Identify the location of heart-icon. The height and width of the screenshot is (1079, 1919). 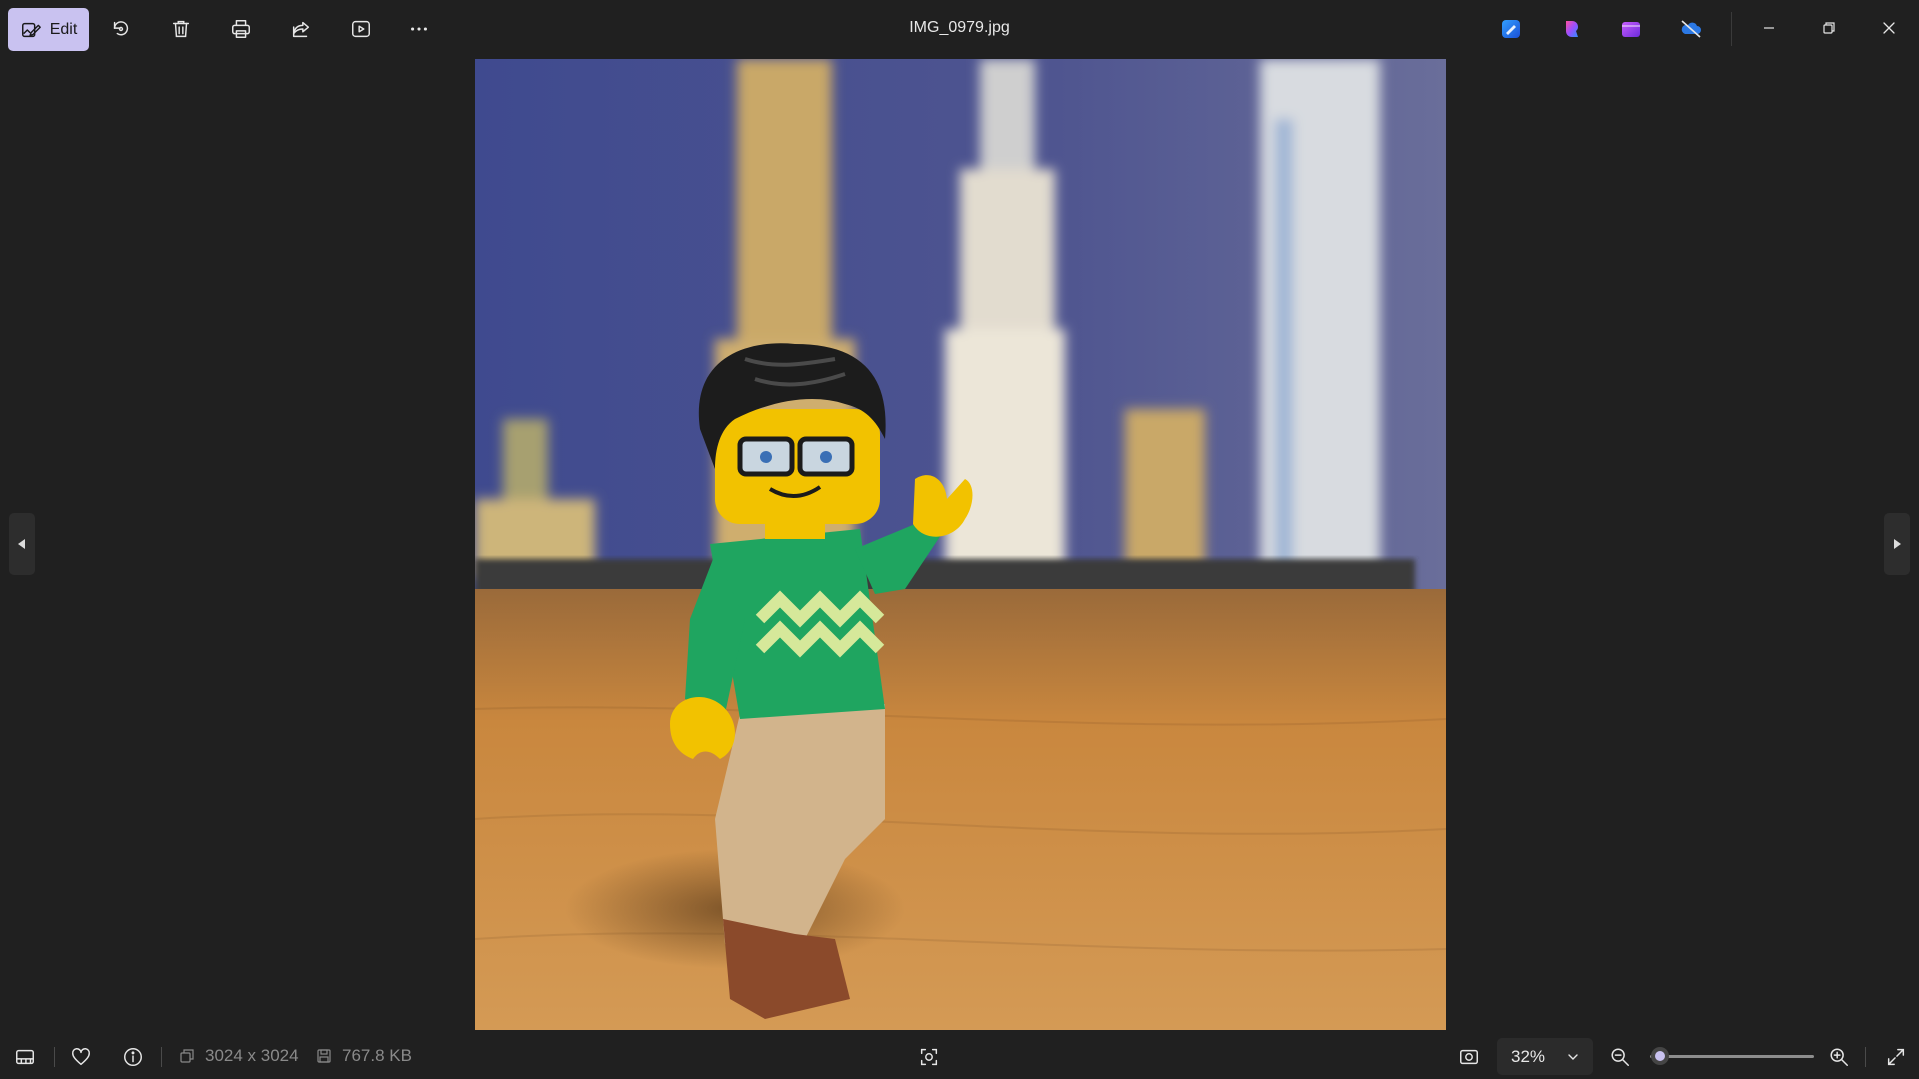
(81, 1057).